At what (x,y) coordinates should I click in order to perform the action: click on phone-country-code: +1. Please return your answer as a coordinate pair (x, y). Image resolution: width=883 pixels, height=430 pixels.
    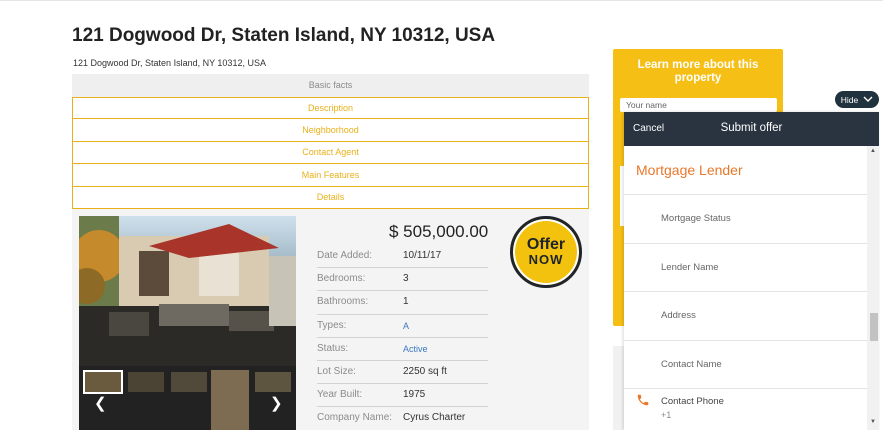
    Looking at the image, I should click on (666, 415).